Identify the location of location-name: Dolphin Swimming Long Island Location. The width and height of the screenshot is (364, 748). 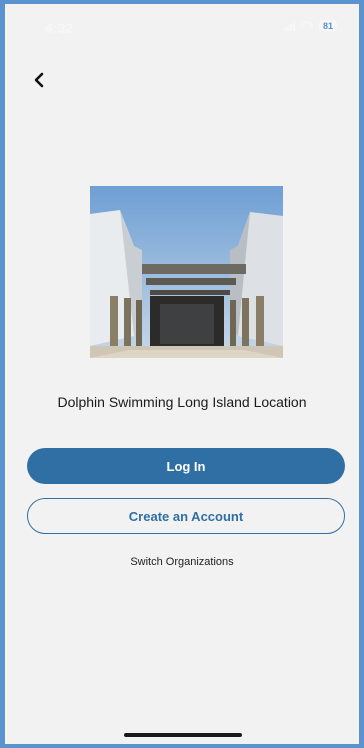
(182, 402).